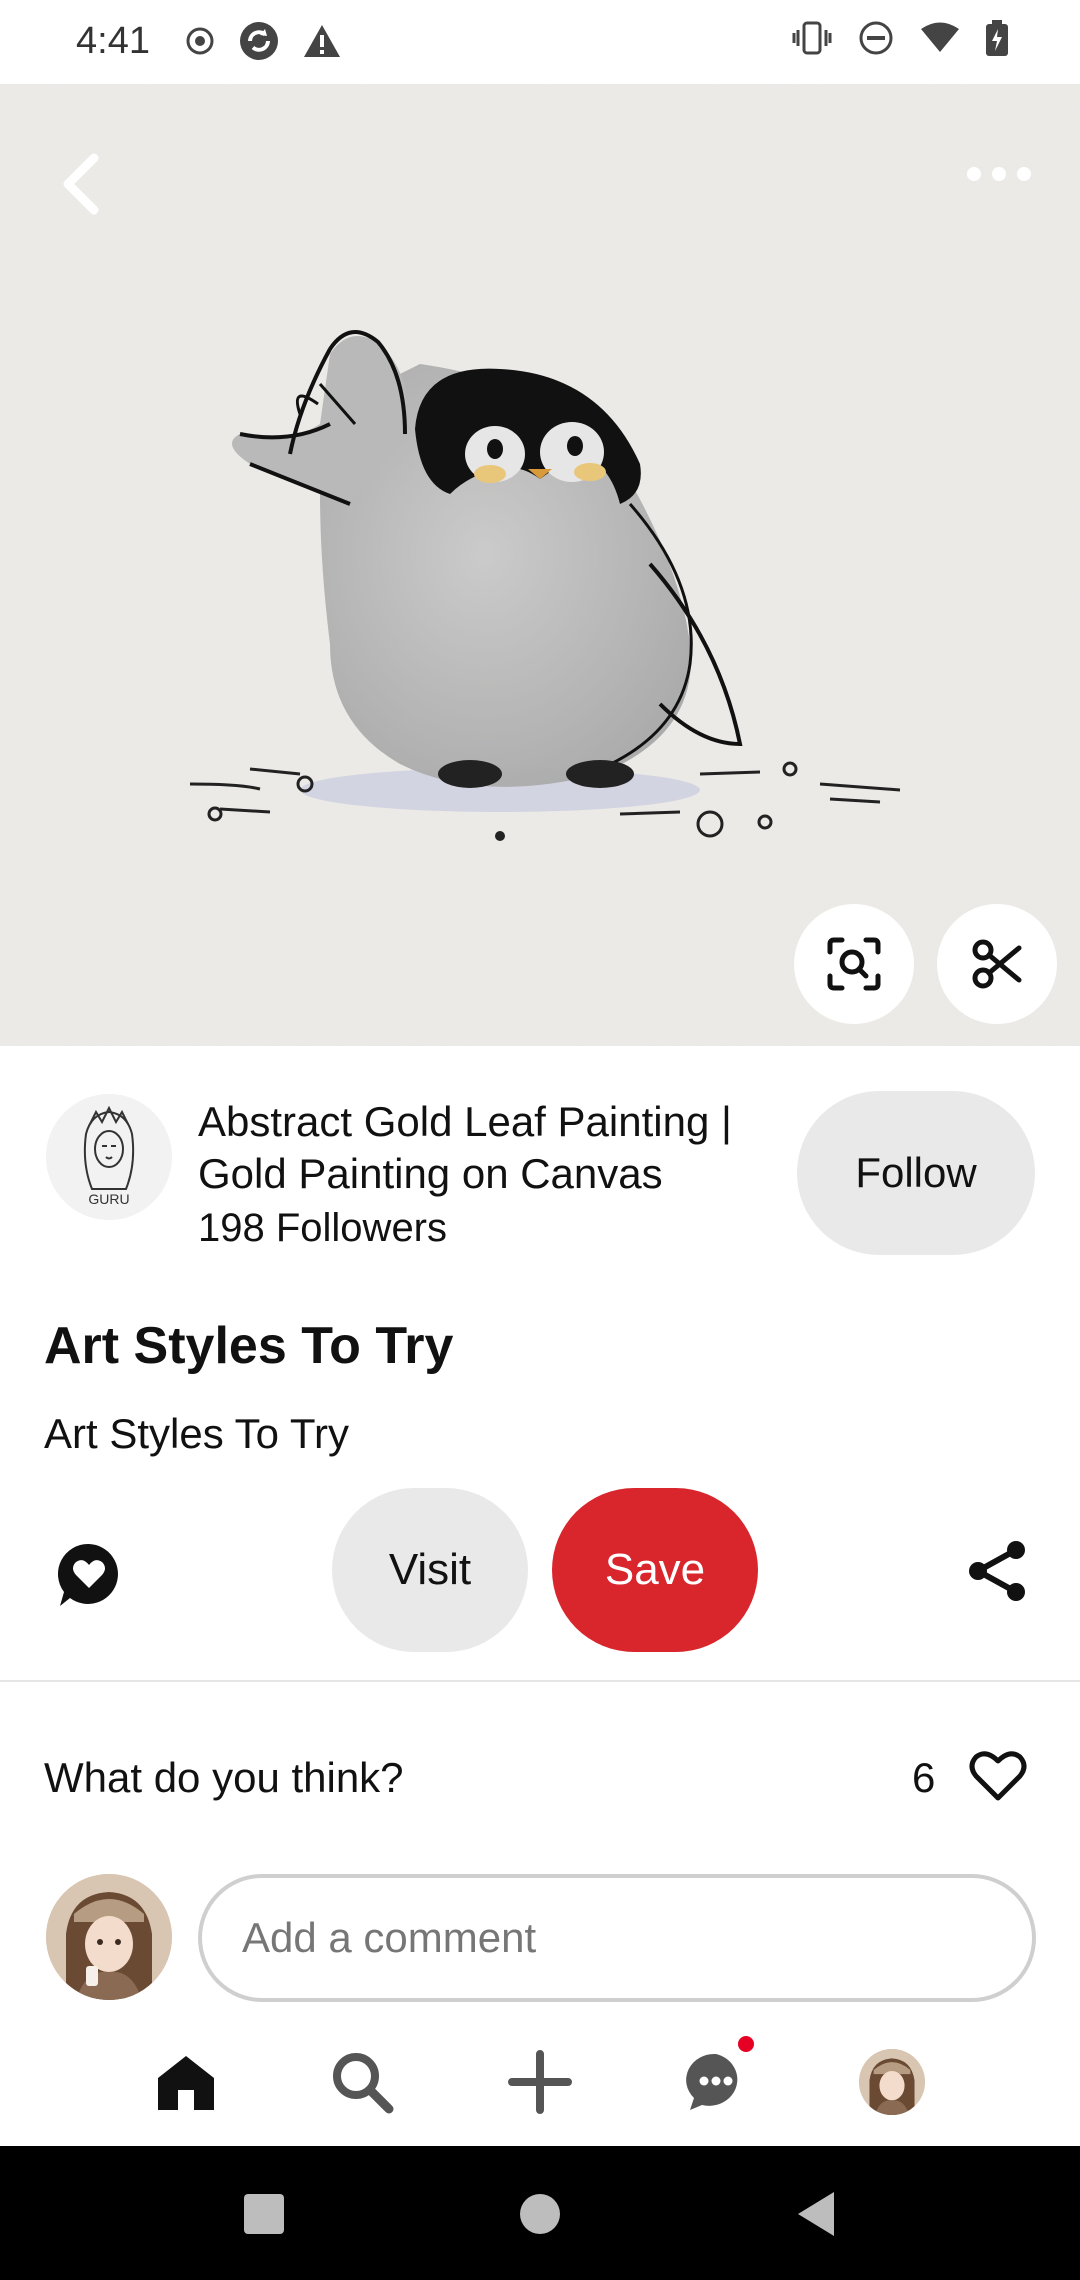  Describe the element at coordinates (617, 1938) in the screenshot. I see `comment-input` at that location.